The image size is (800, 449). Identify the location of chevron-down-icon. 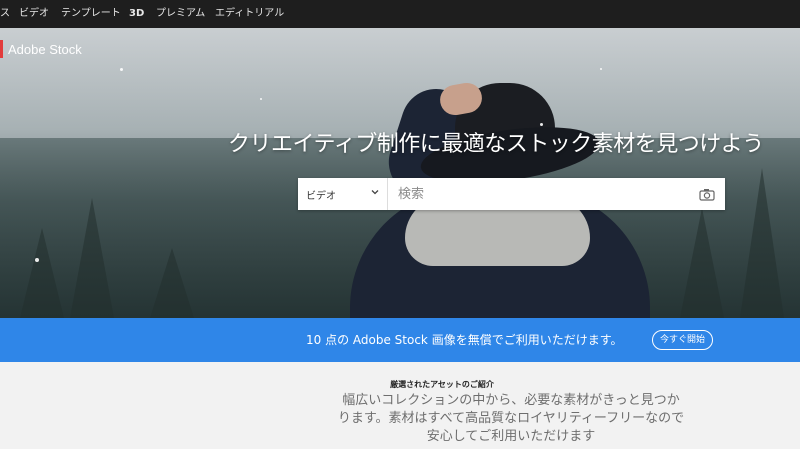
(375, 193).